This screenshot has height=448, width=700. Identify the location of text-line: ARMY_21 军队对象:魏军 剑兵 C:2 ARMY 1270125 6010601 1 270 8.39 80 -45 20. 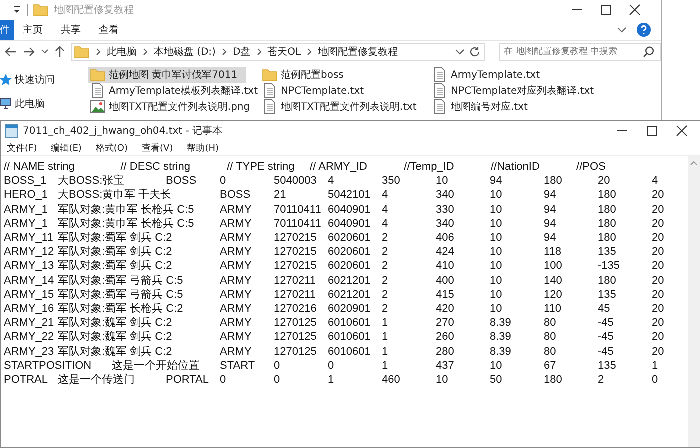
(335, 323).